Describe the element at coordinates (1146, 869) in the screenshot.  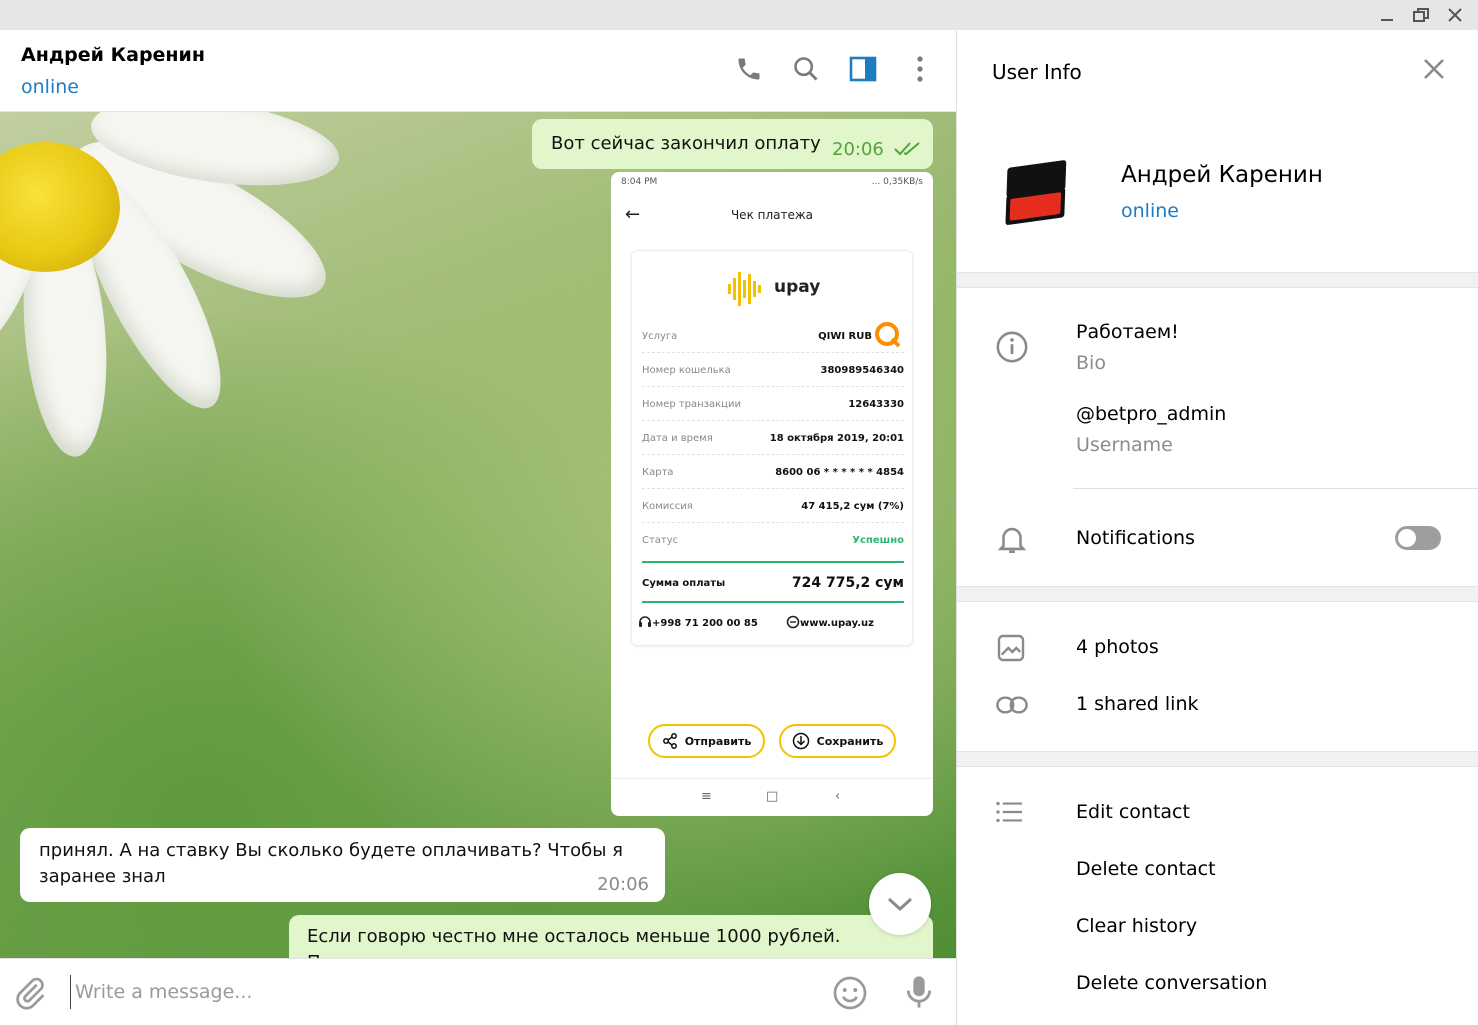
I see `delete-contact-button: Delete contact` at that location.